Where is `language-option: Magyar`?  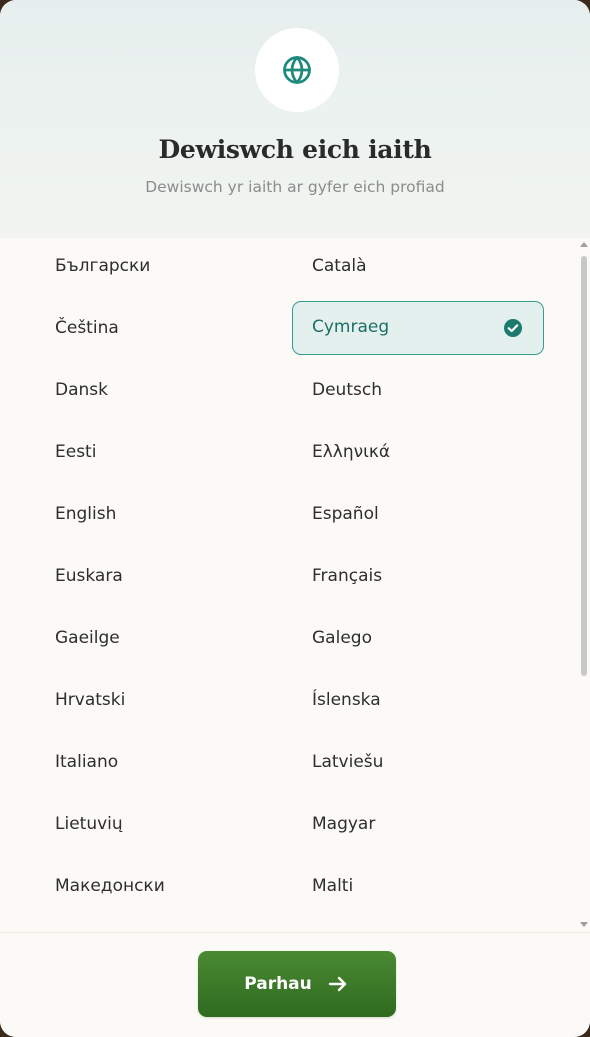
language-option: Magyar is located at coordinates (418, 824).